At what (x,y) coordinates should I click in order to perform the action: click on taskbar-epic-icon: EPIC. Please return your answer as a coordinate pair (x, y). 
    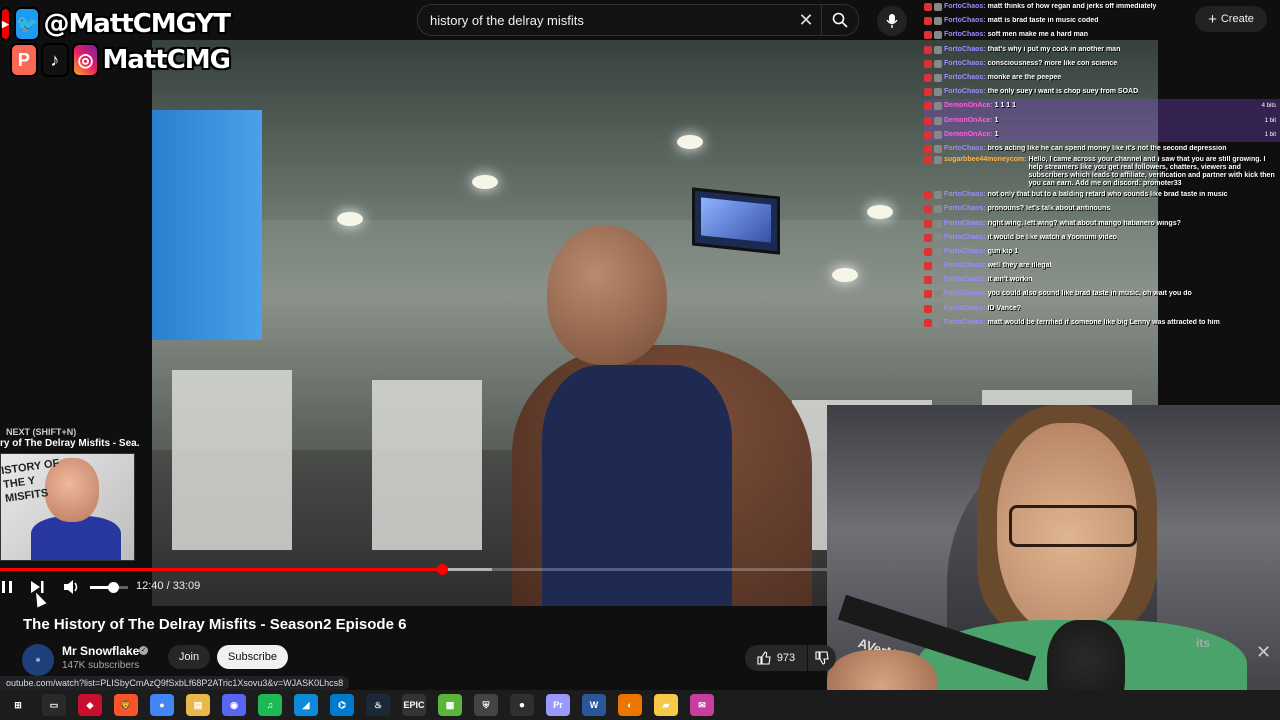
    Looking at the image, I should click on (414, 705).